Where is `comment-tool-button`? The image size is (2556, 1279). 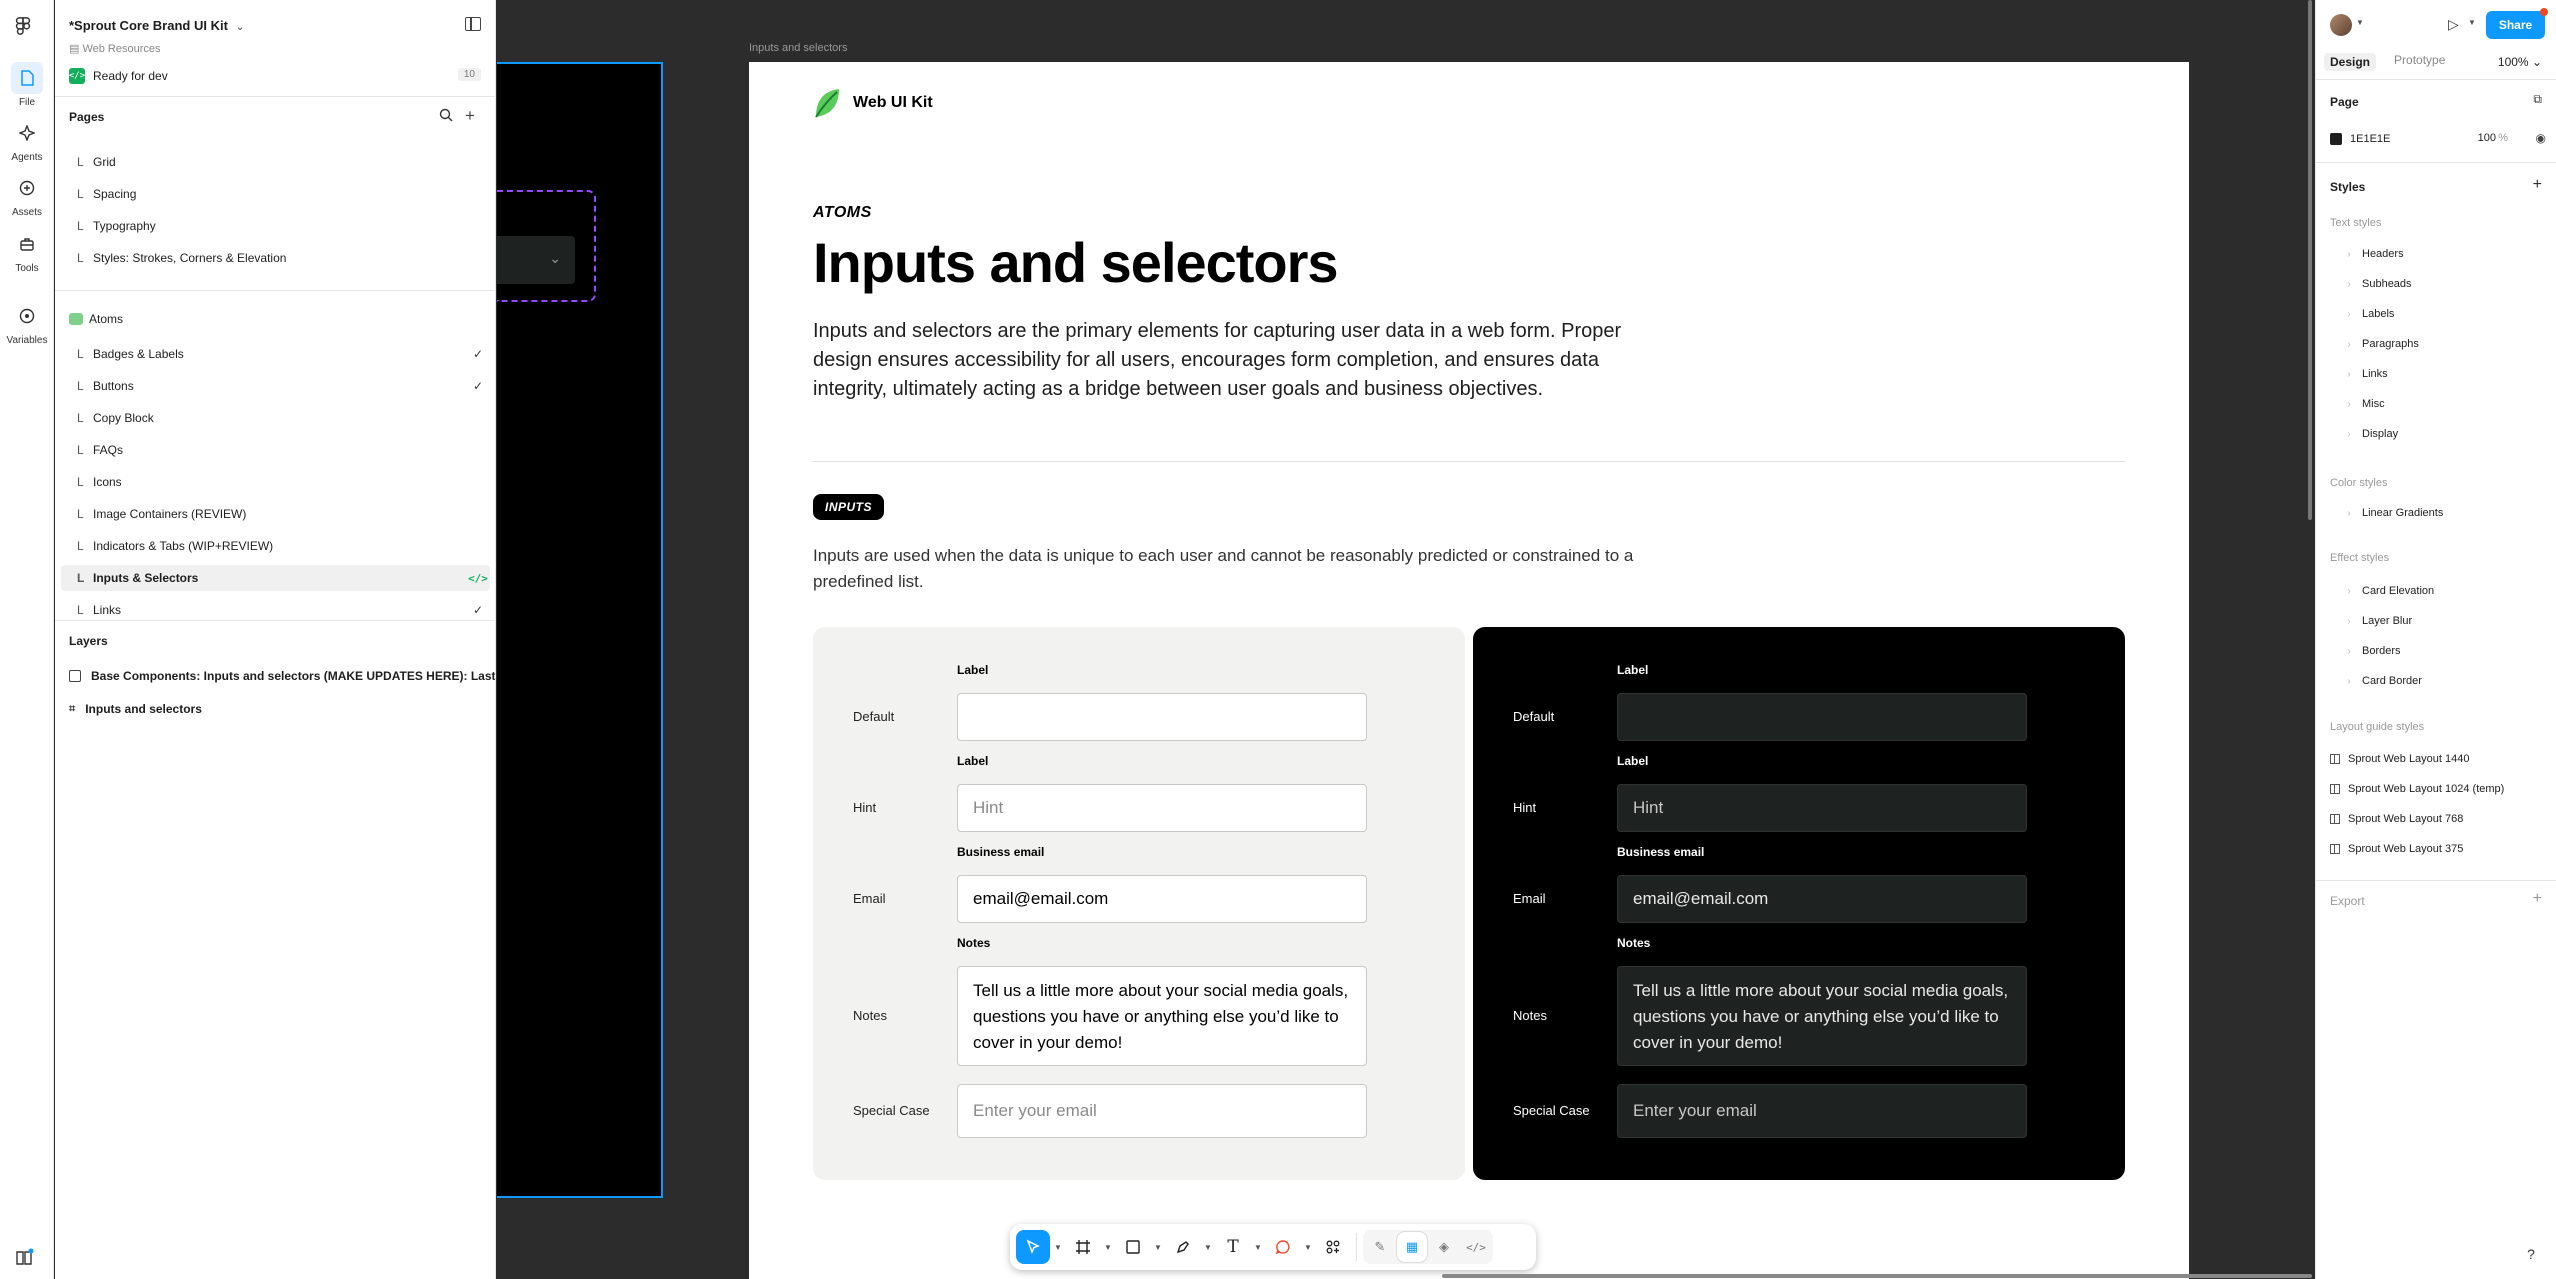 comment-tool-button is located at coordinates (1283, 1247).